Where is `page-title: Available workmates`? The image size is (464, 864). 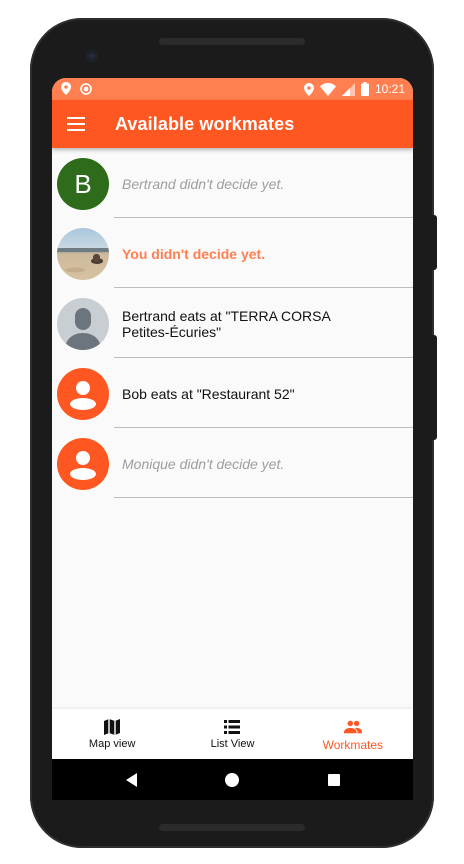
page-title: Available workmates is located at coordinates (205, 124).